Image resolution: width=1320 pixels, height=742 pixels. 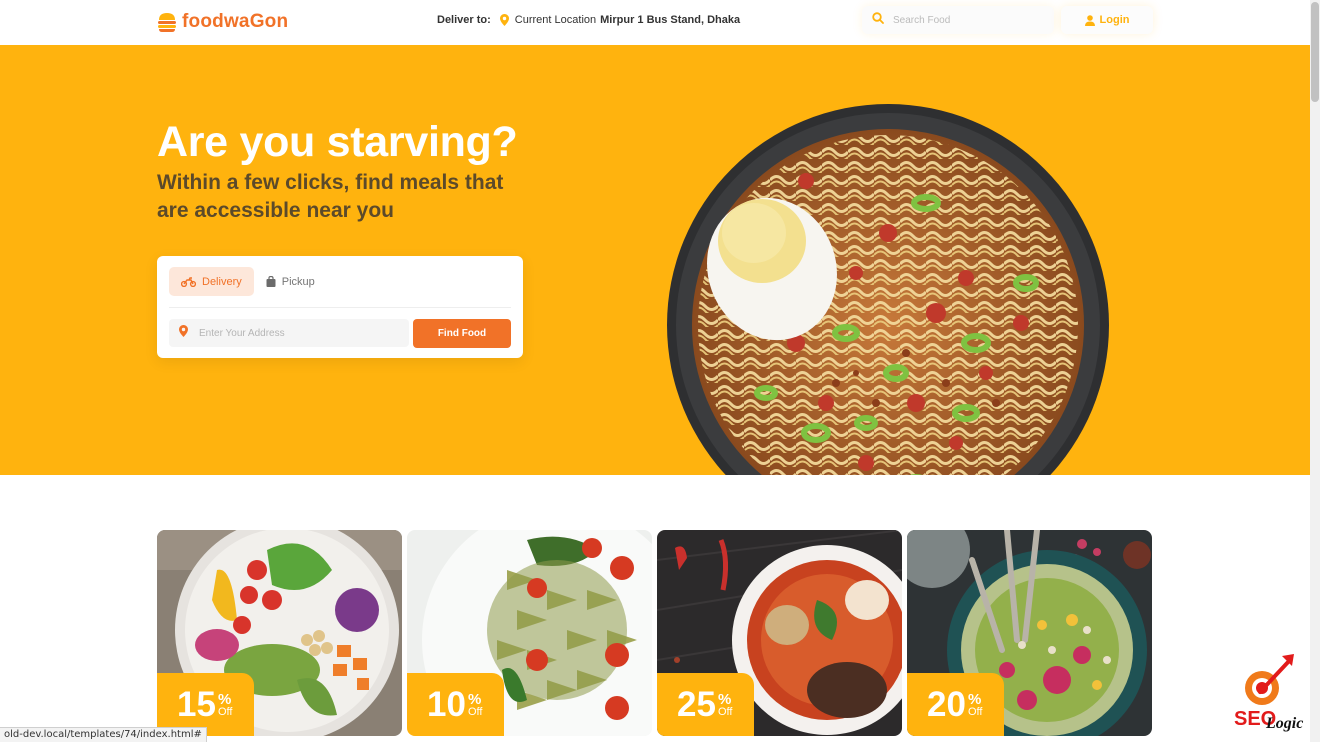 I want to click on scrollbar-thumb, so click(x=1315, y=52).